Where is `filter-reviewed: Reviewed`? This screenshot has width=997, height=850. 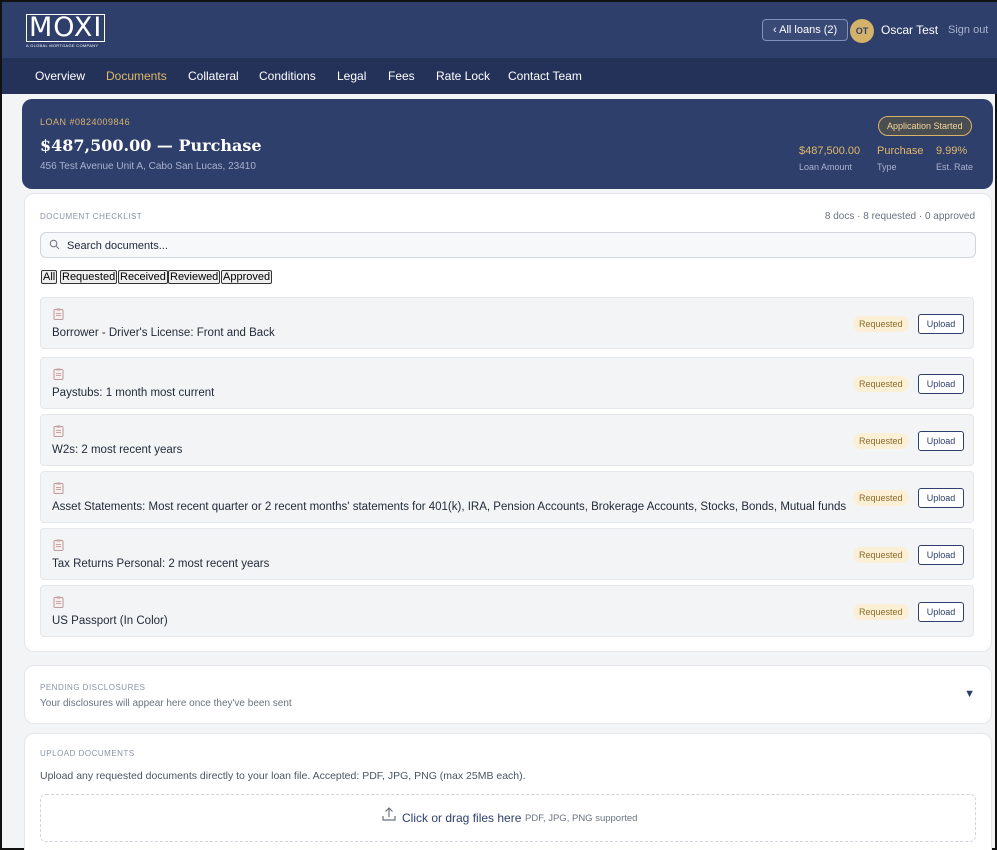
filter-reviewed: Reviewed is located at coordinates (194, 277).